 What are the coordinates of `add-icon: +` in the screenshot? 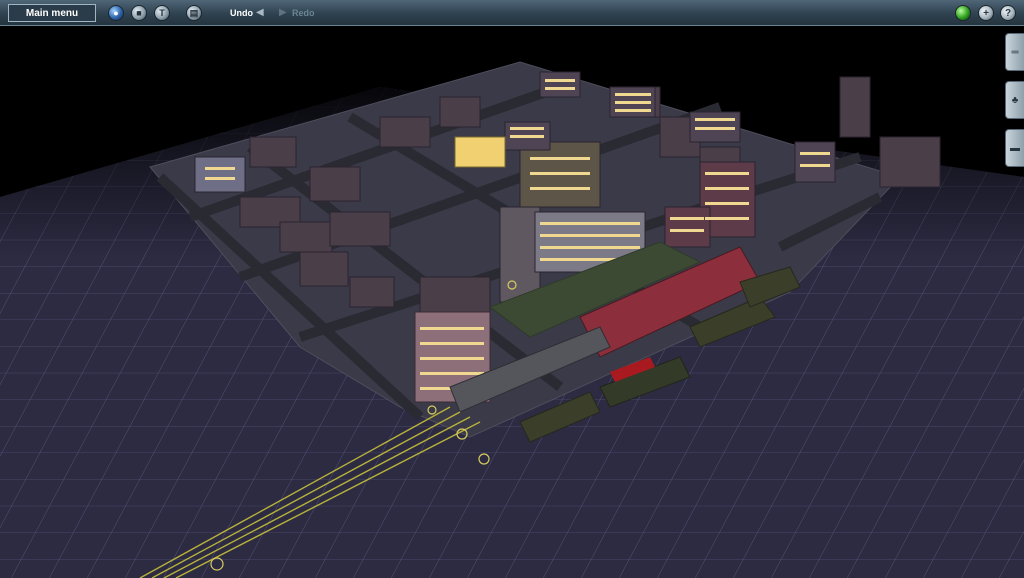 It's located at (986, 13).